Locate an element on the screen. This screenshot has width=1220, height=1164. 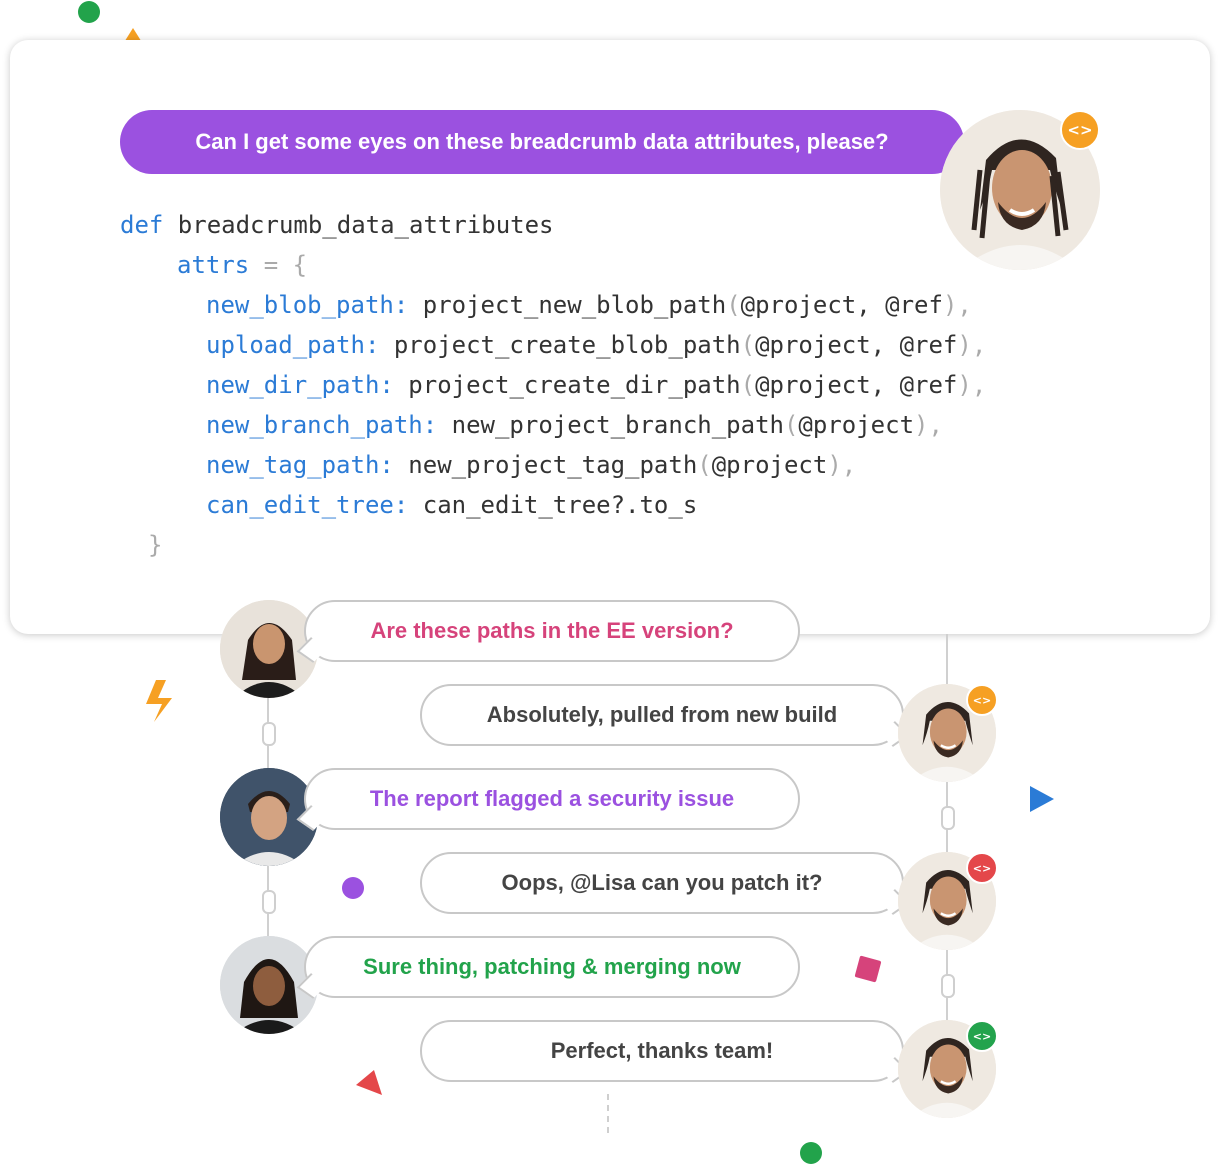
thread-line-right is located at coordinates (947, 661).